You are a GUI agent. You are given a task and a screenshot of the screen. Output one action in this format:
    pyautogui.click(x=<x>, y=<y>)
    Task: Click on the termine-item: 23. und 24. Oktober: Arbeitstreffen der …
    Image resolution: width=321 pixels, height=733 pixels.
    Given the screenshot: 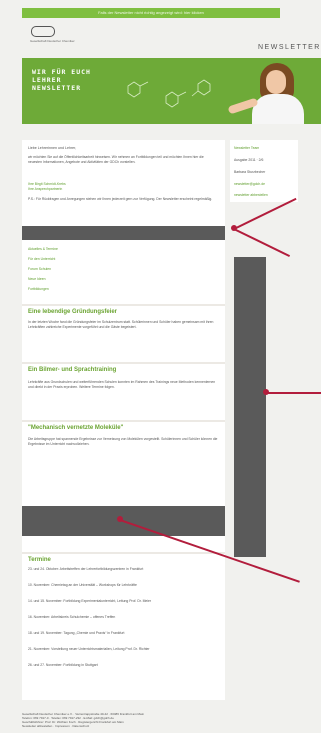 What is the action you would take?
    pyautogui.click(x=123, y=569)
    